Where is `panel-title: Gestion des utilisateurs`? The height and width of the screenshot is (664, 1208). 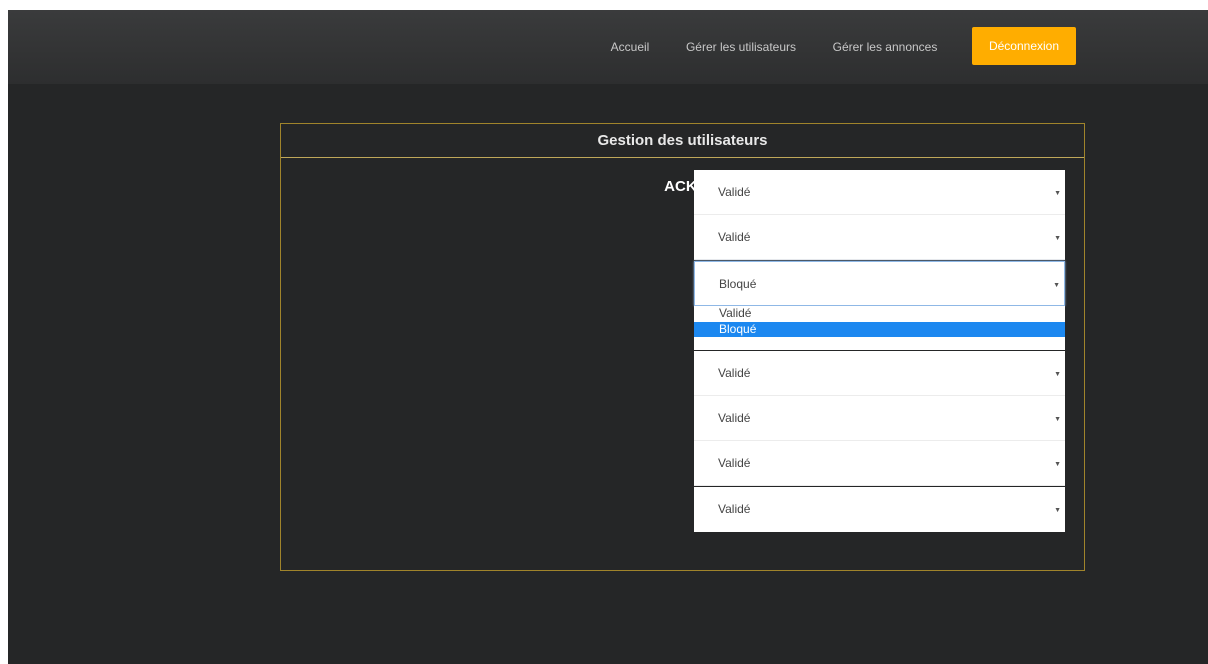
panel-title: Gestion des utilisateurs is located at coordinates (682, 141).